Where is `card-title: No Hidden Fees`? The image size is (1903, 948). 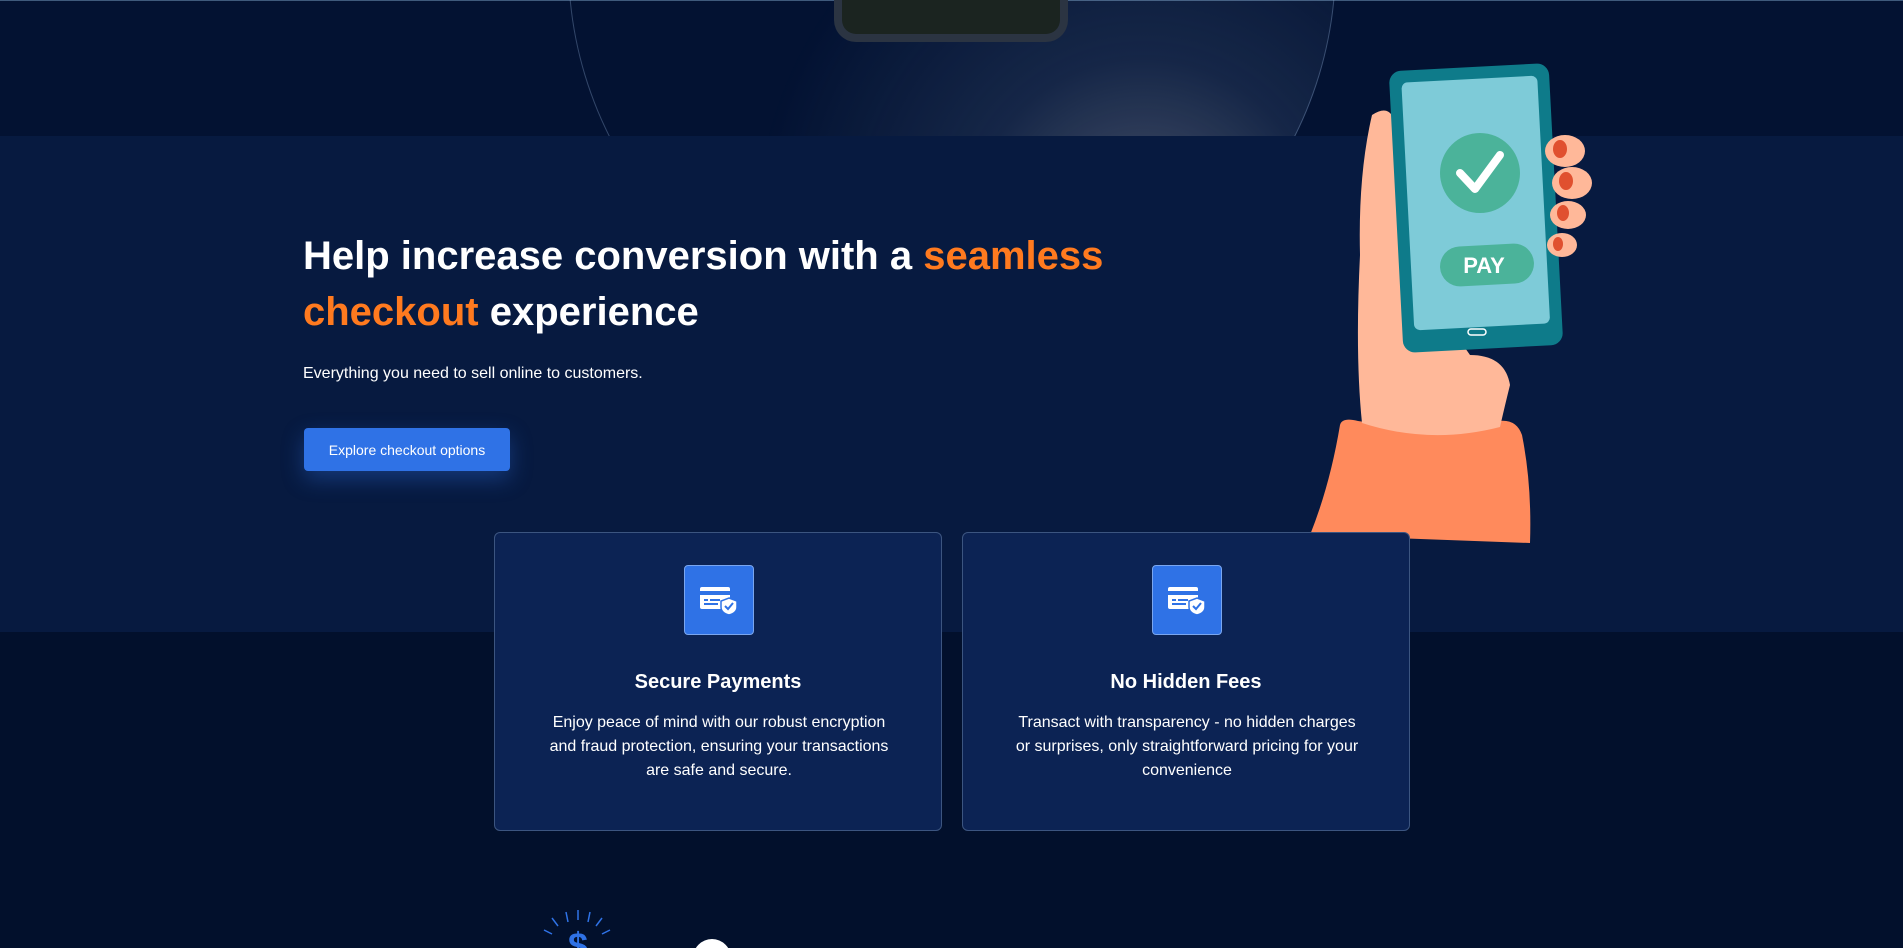
card-title: No Hidden Fees is located at coordinates (1186, 682).